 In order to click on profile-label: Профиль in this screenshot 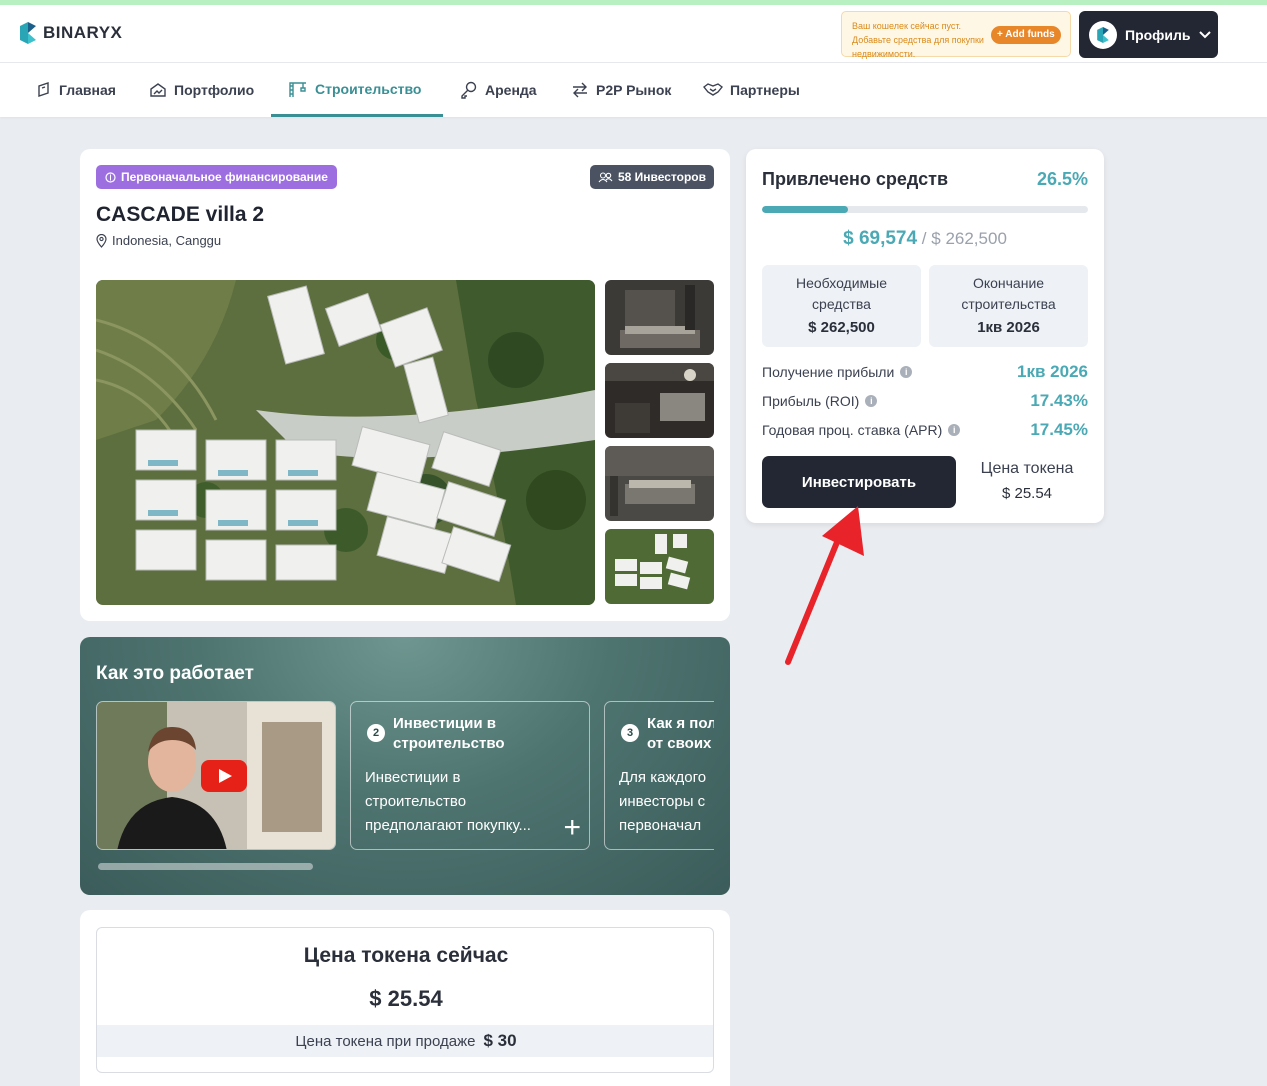, I will do `click(1158, 34)`.